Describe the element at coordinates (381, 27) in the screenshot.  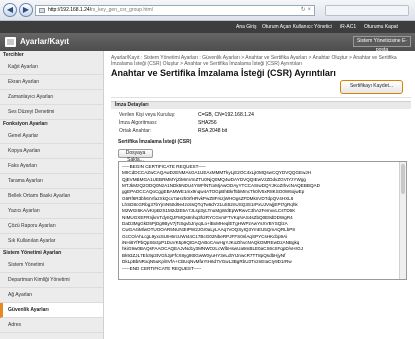
I see `logout-link: Oturumu Kapat` at that location.